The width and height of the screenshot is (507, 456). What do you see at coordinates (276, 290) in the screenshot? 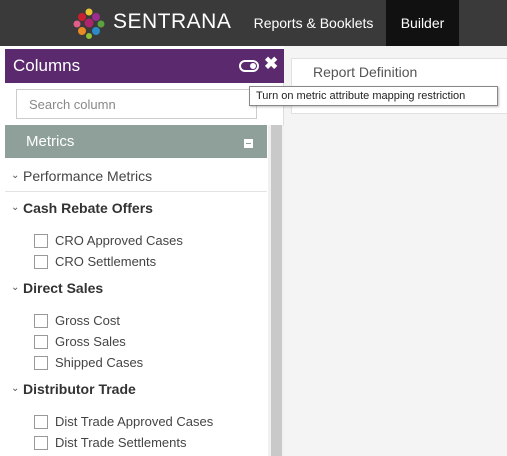
I see `scrollbar-thumb` at bounding box center [276, 290].